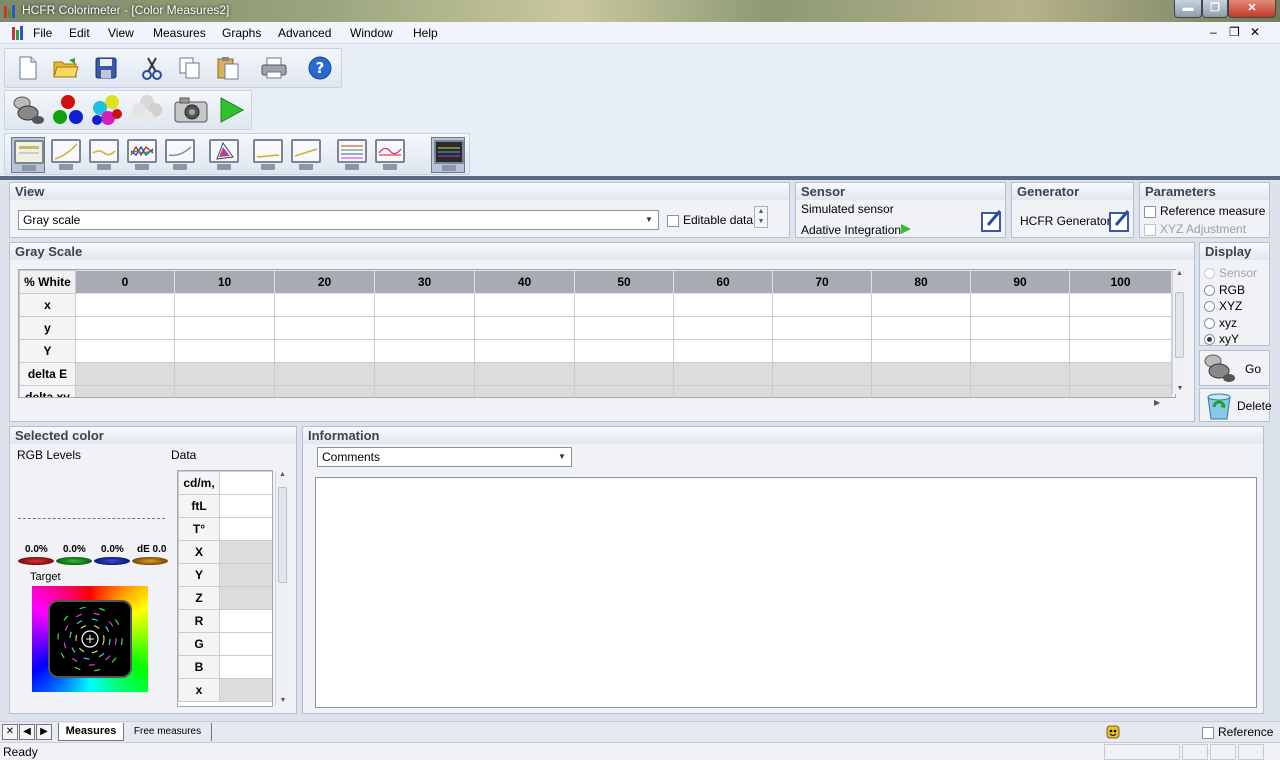  What do you see at coordinates (1157, 402) in the screenshot?
I see `grid-scroll-right-icon: ▶` at bounding box center [1157, 402].